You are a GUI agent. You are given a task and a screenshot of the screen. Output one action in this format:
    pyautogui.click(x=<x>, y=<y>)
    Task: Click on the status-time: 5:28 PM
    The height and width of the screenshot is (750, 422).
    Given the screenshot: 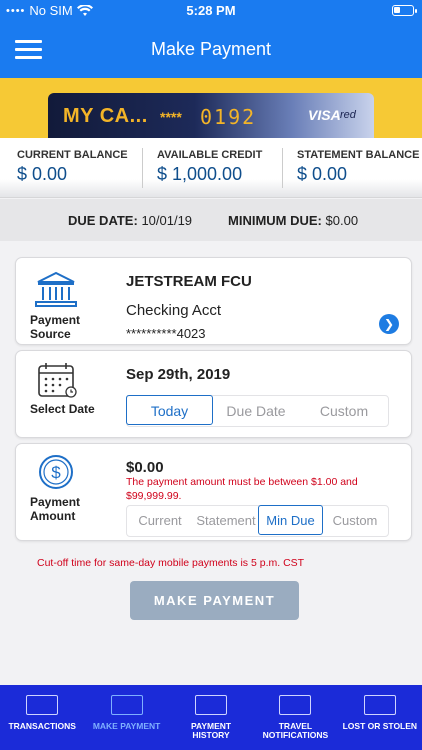 What is the action you would take?
    pyautogui.click(x=211, y=10)
    